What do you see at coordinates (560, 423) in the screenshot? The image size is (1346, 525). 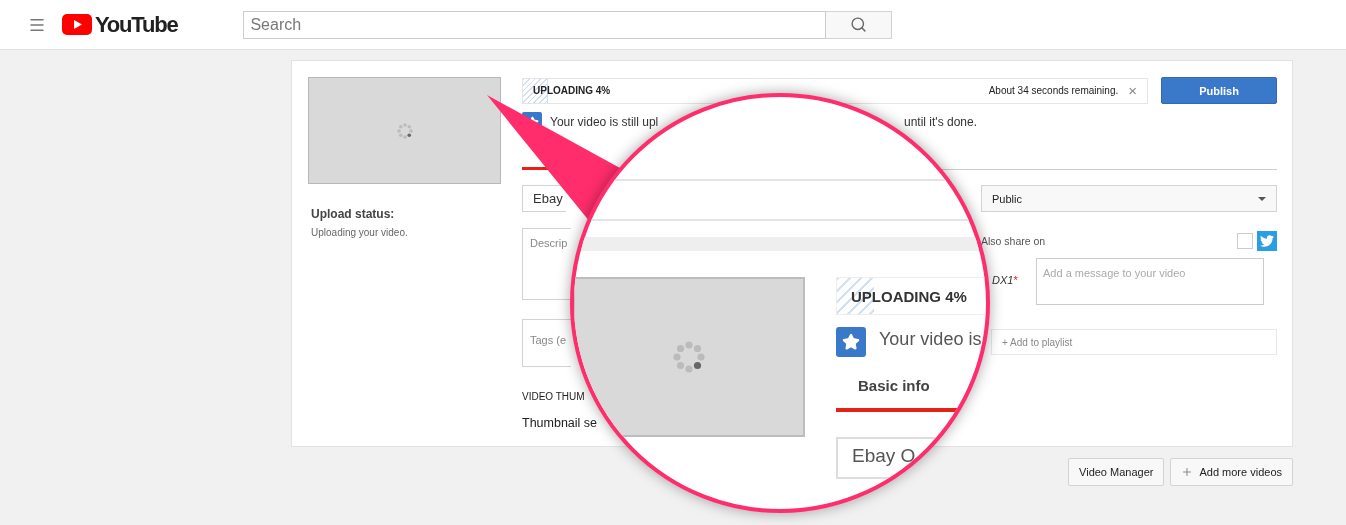 I see `thumbnails-text: Thumbnail se` at bounding box center [560, 423].